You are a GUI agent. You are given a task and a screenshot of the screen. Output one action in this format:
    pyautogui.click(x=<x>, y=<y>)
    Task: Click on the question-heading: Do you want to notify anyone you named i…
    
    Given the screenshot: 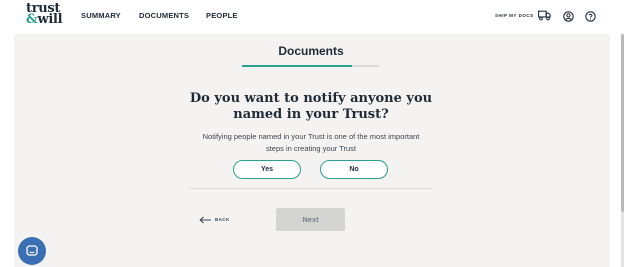 What is the action you would take?
    pyautogui.click(x=311, y=107)
    